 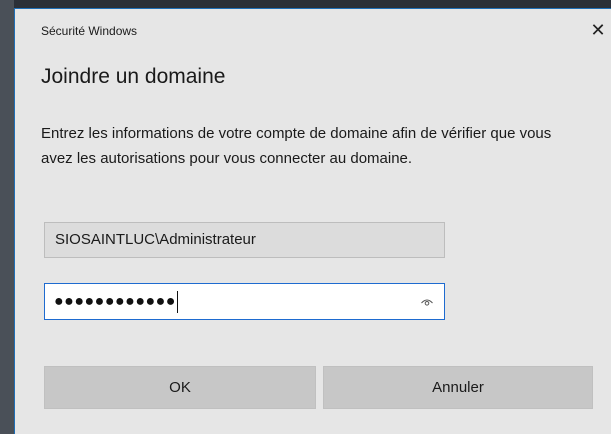 I want to click on cancel-button-label: Annuler, so click(x=458, y=387).